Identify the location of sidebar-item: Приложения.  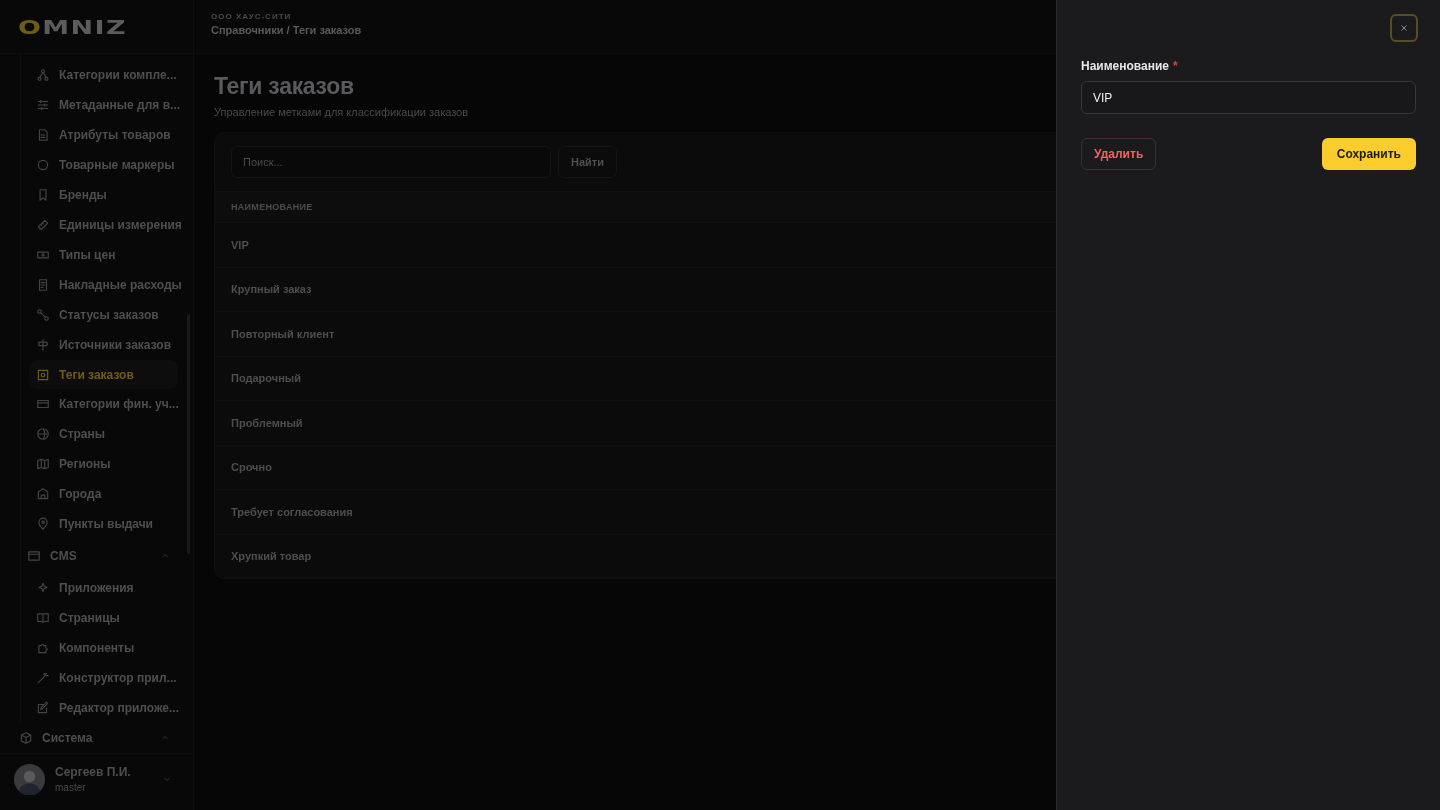
(103, 588).